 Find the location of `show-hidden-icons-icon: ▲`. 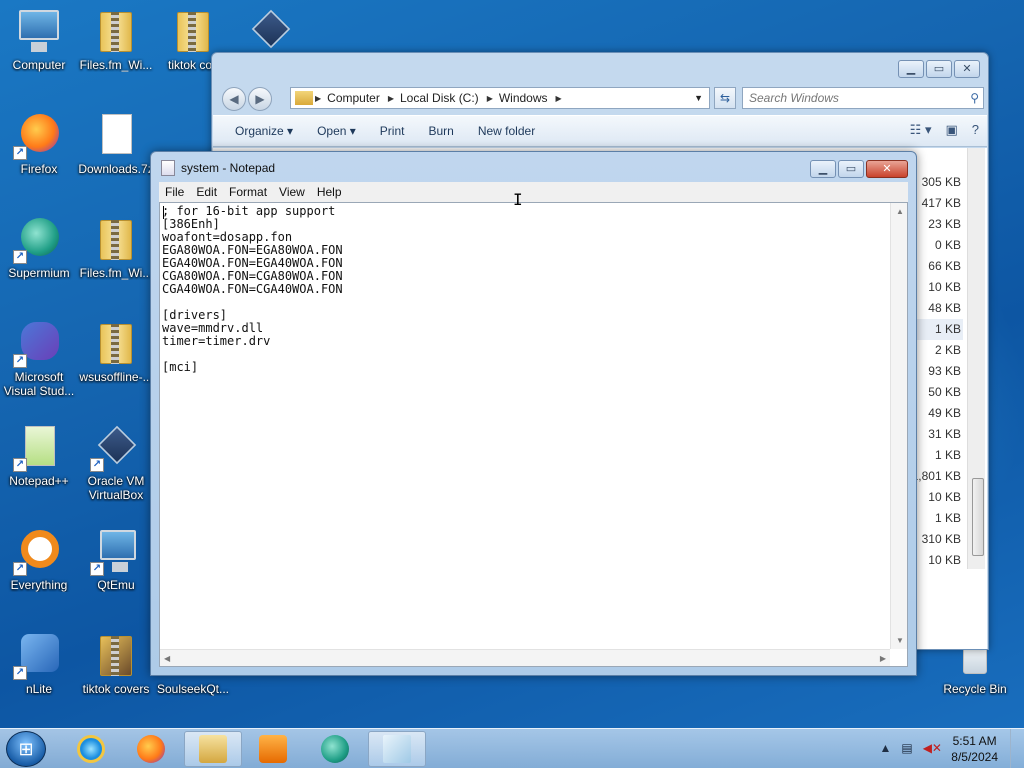

show-hidden-icons-icon: ▲ is located at coordinates (885, 748).